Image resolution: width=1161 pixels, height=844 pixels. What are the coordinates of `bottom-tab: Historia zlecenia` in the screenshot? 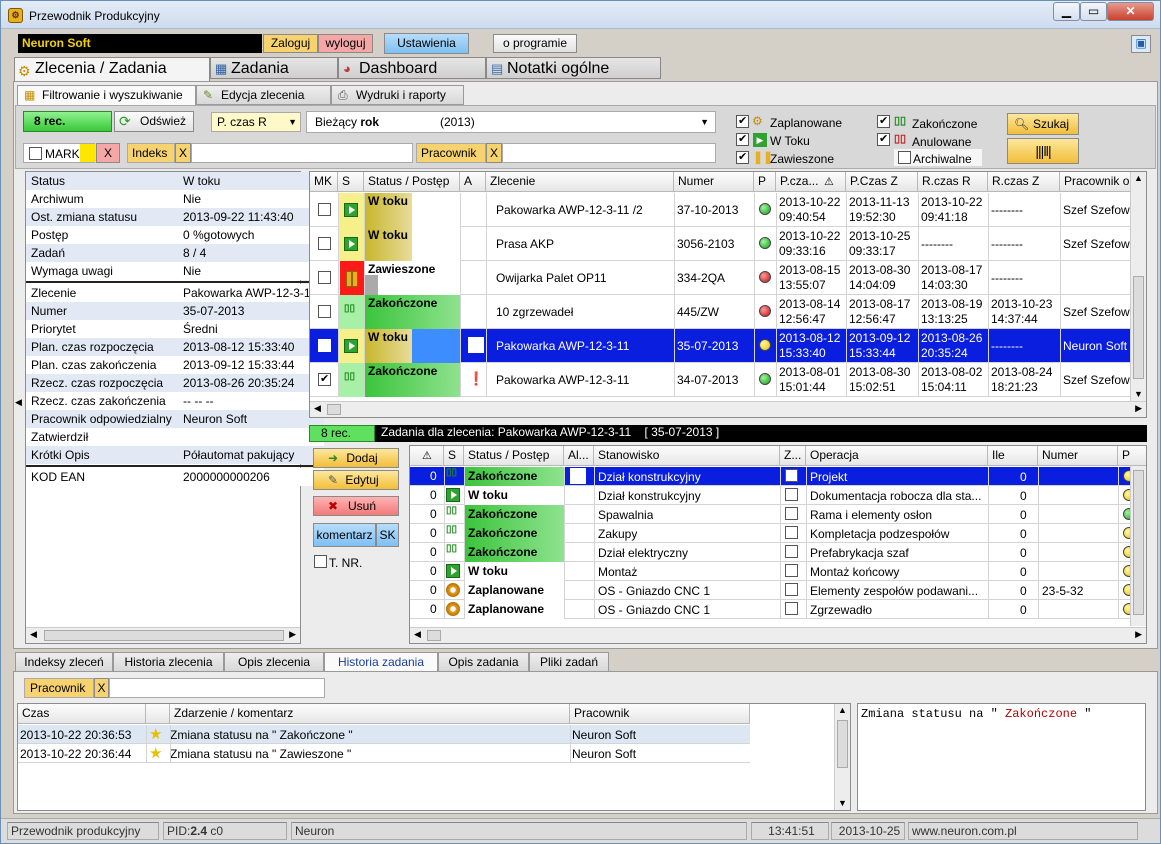 It's located at (168, 662).